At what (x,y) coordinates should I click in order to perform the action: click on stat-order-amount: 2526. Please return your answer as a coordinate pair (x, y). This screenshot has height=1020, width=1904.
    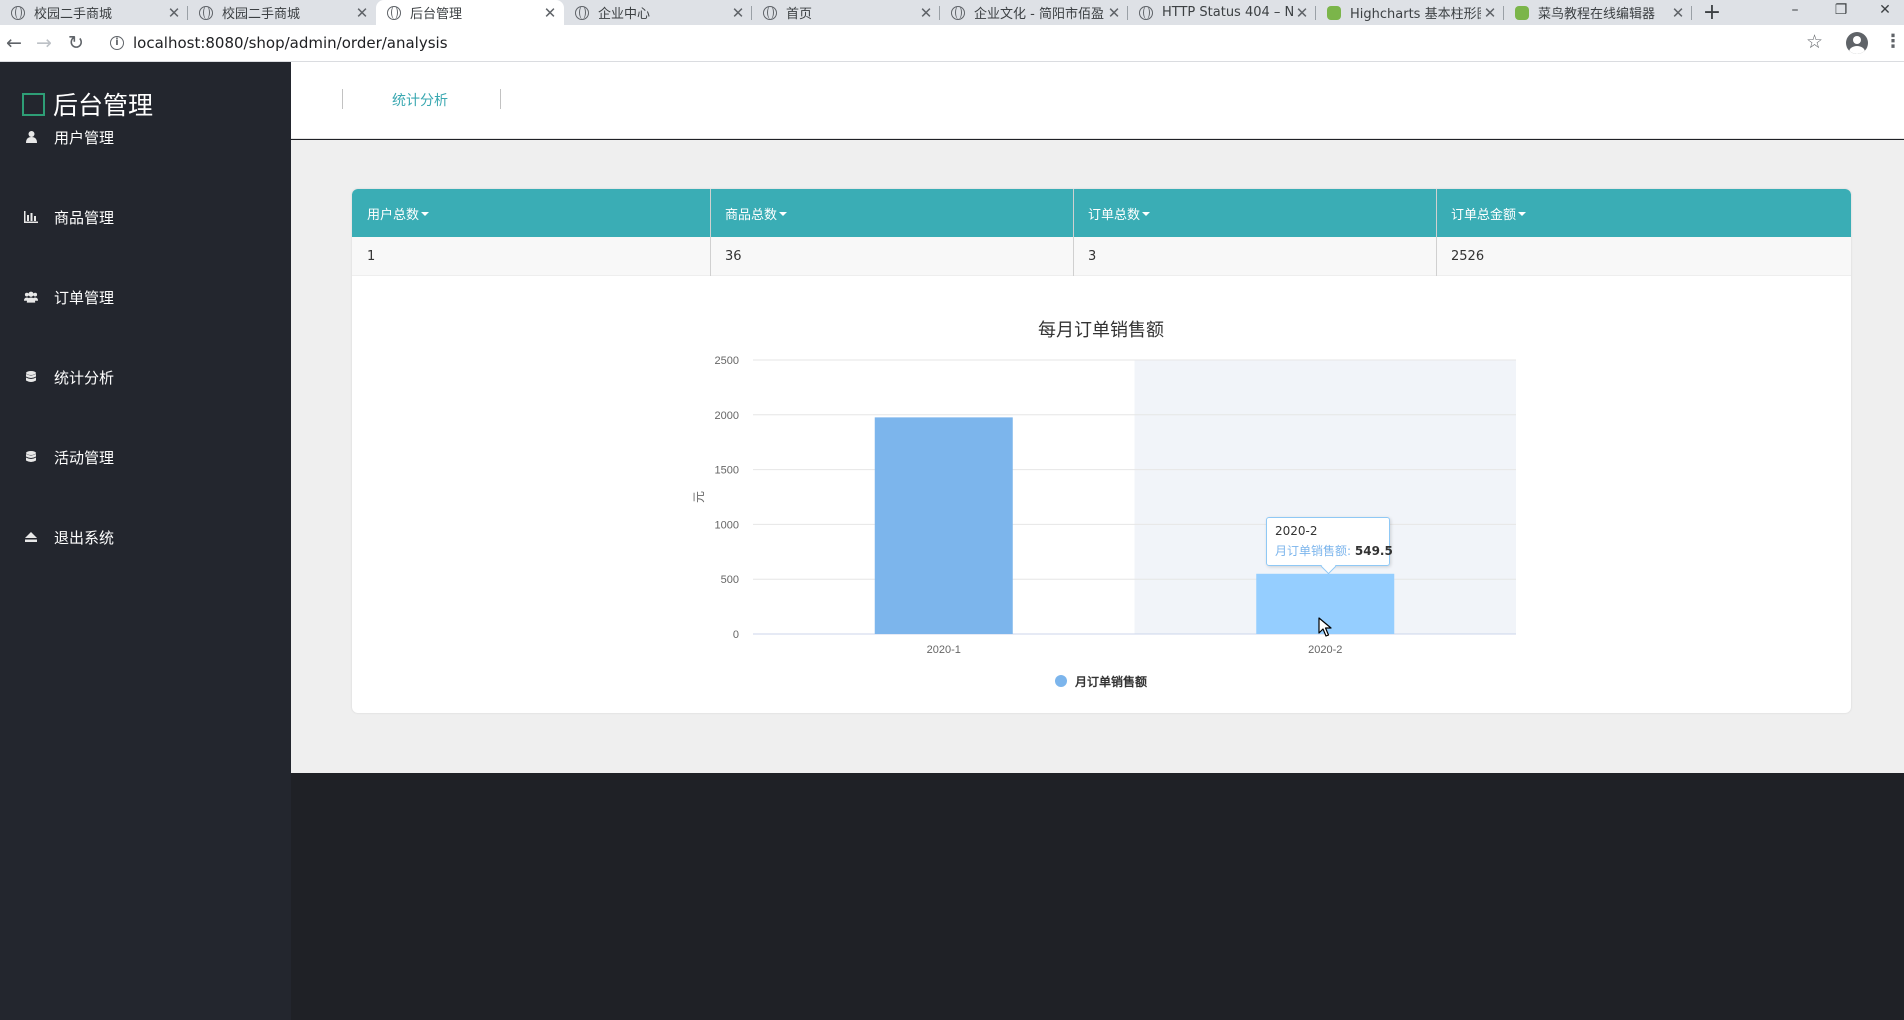
    Looking at the image, I should click on (1468, 256).